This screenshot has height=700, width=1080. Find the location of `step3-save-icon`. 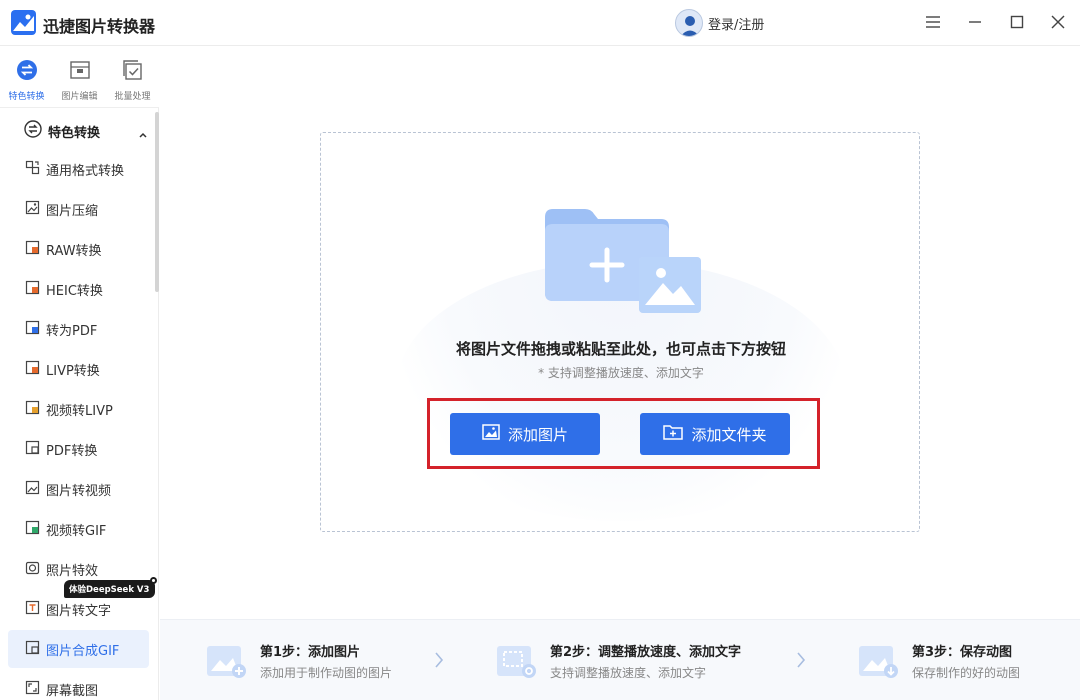

step3-save-icon is located at coordinates (879, 660).